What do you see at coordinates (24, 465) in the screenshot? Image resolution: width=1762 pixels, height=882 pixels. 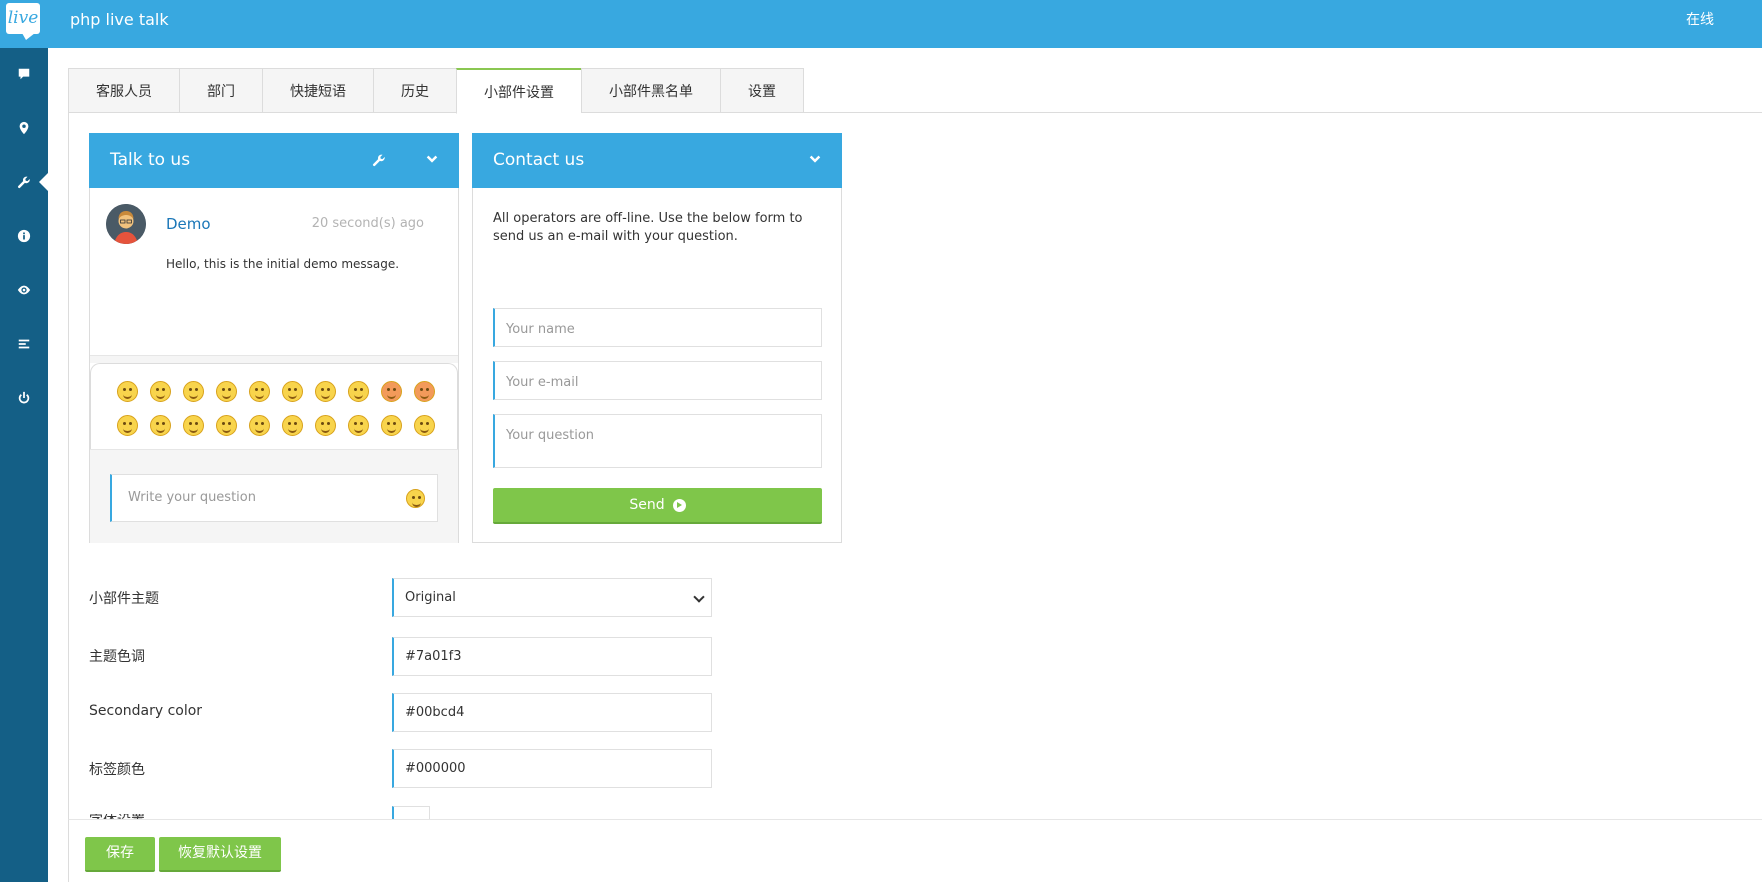 I see `sidebar` at bounding box center [24, 465].